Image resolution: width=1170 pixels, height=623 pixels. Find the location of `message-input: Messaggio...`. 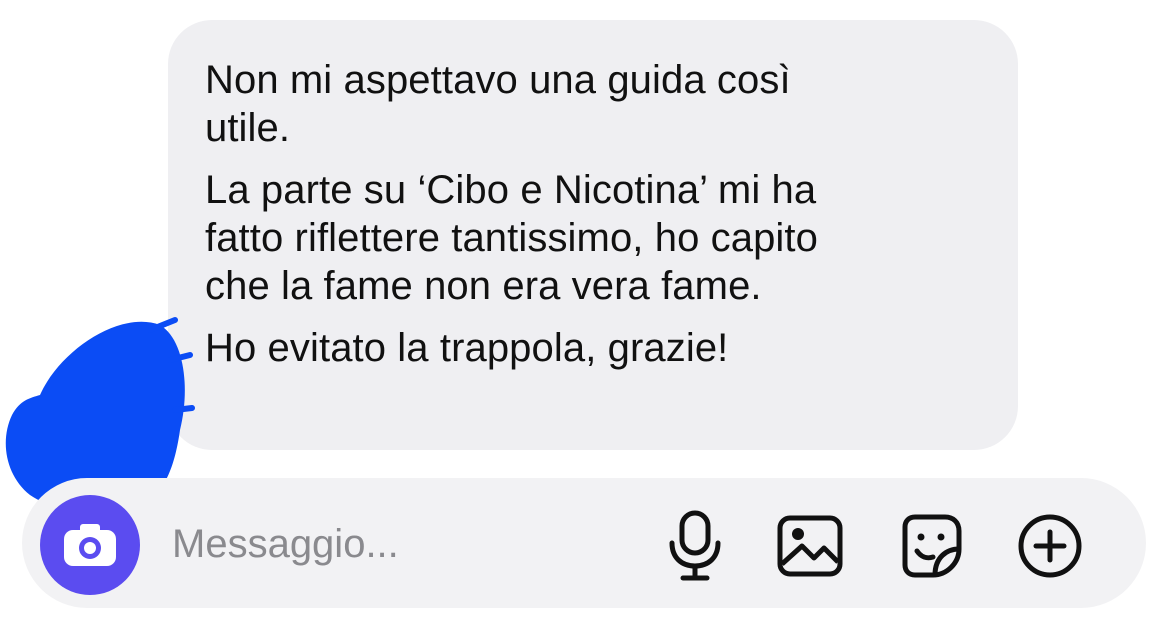

message-input: Messaggio... is located at coordinates (285, 544).